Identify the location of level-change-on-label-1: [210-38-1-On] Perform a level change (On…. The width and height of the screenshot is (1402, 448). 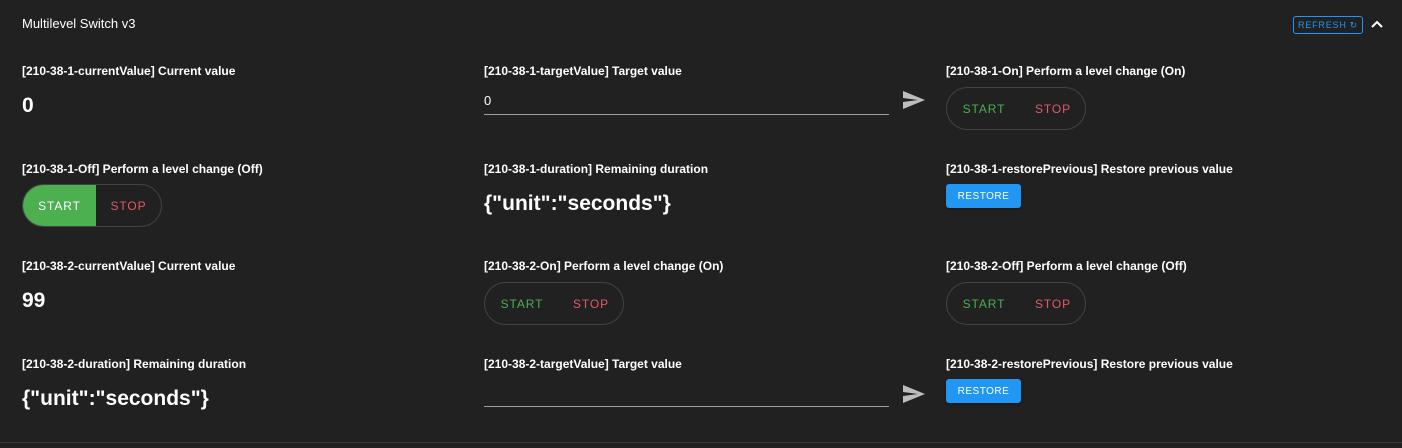
(1066, 71).